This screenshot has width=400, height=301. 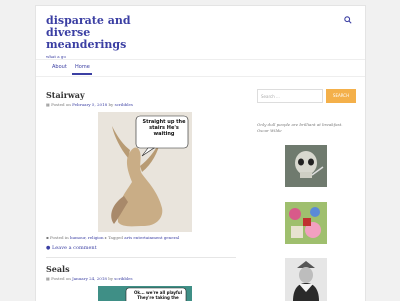 What do you see at coordinates (82, 74) in the screenshot?
I see `active-nav-indicator` at bounding box center [82, 74].